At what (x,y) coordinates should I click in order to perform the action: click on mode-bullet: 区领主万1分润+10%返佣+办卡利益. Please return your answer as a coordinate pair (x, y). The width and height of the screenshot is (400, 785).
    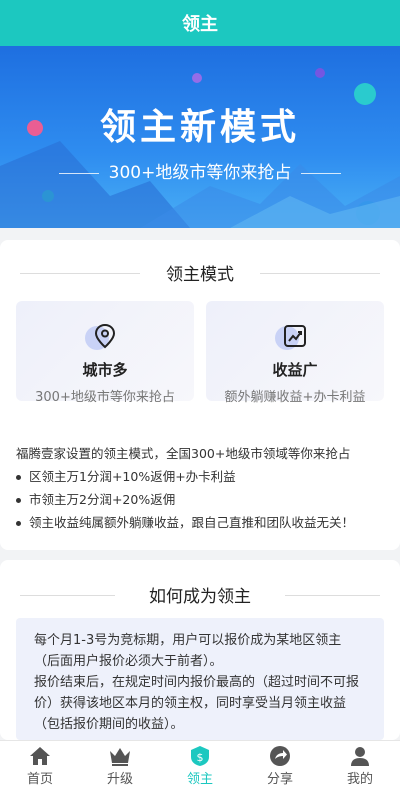
    Looking at the image, I should click on (126, 475).